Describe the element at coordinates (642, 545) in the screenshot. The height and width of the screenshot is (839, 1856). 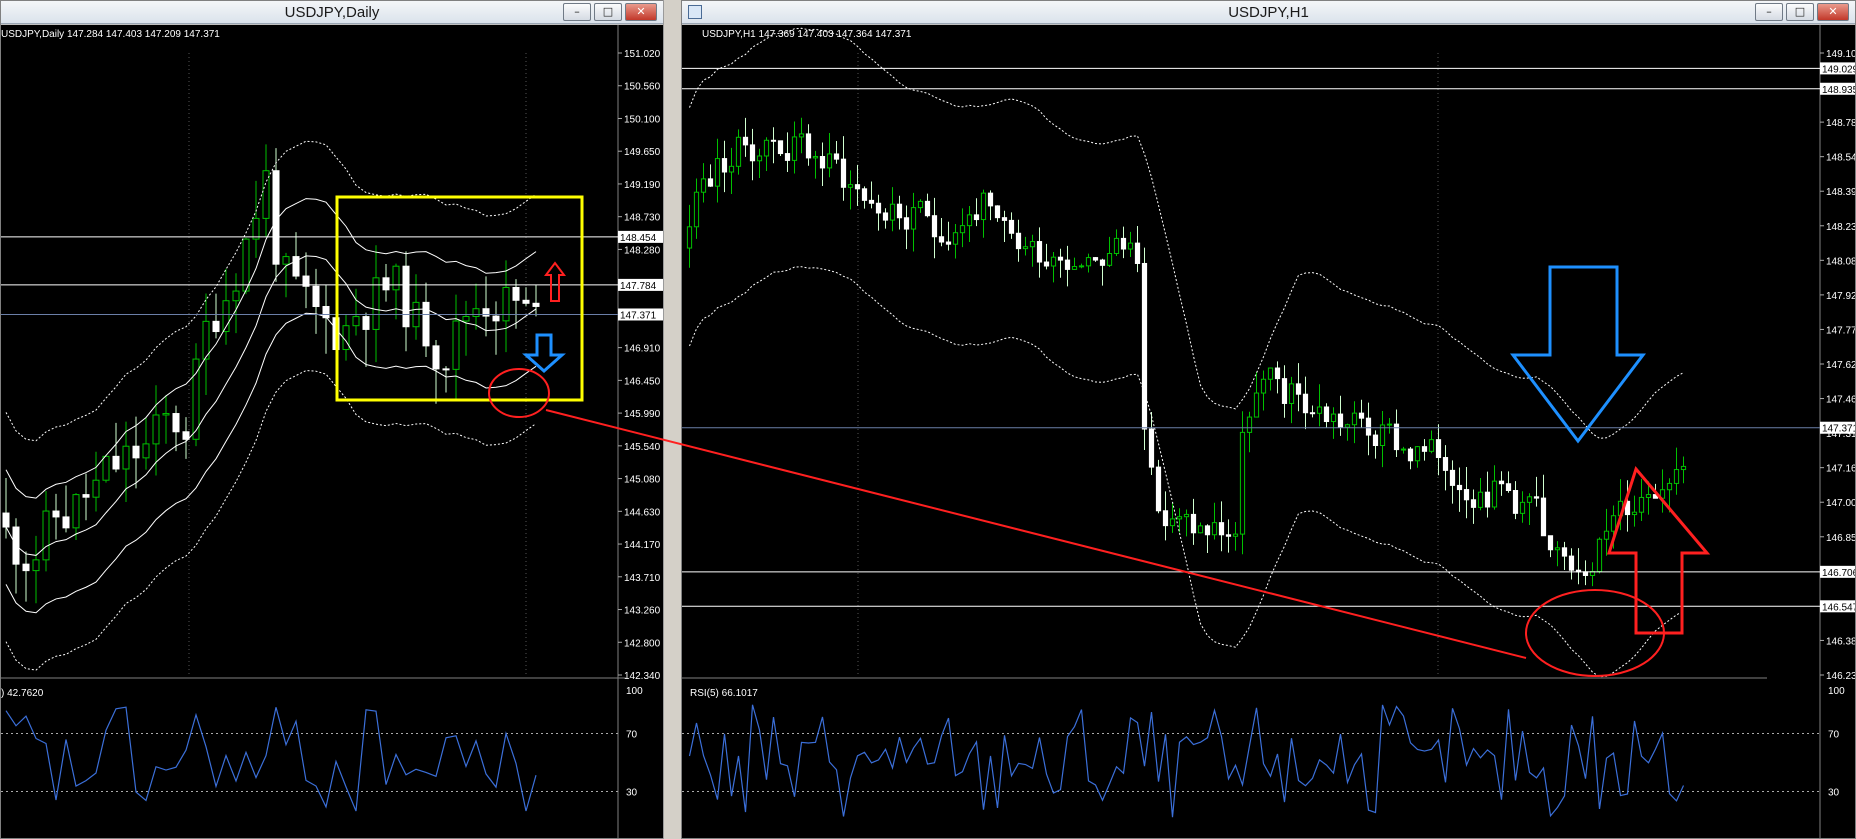
I see `y-tick-label: 144.170` at that location.